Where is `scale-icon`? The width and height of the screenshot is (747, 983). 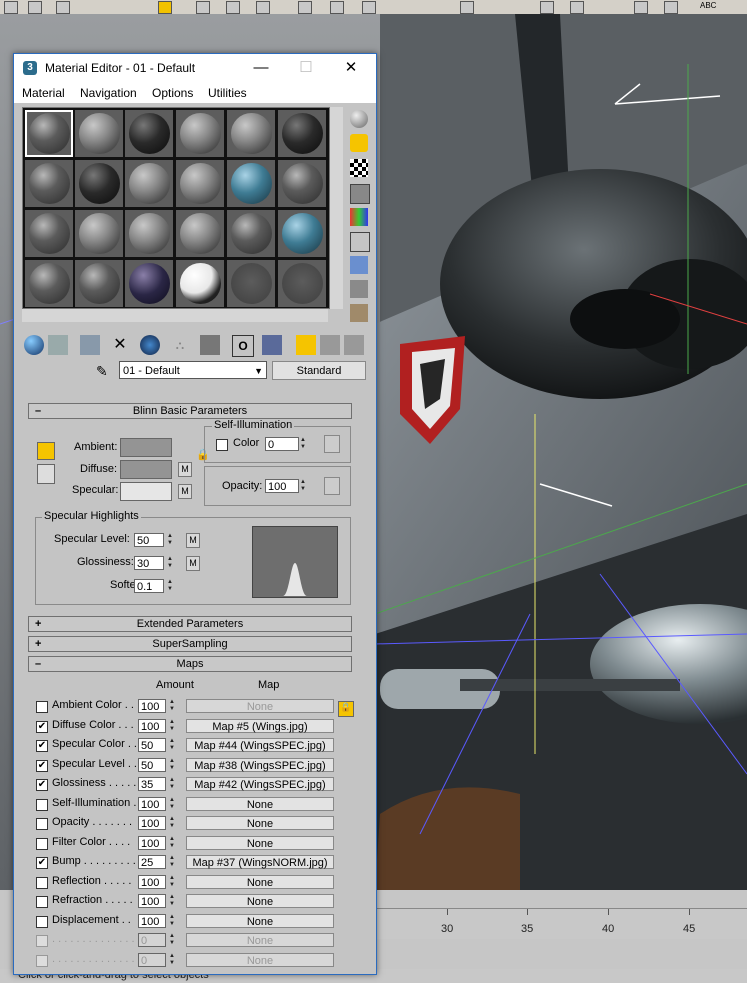
scale-icon is located at coordinates (369, 7).